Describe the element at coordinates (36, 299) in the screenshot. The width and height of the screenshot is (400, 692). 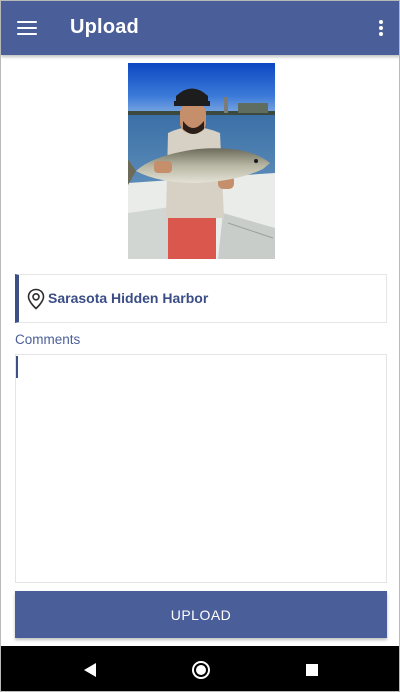
I see `location-pin-icon` at that location.